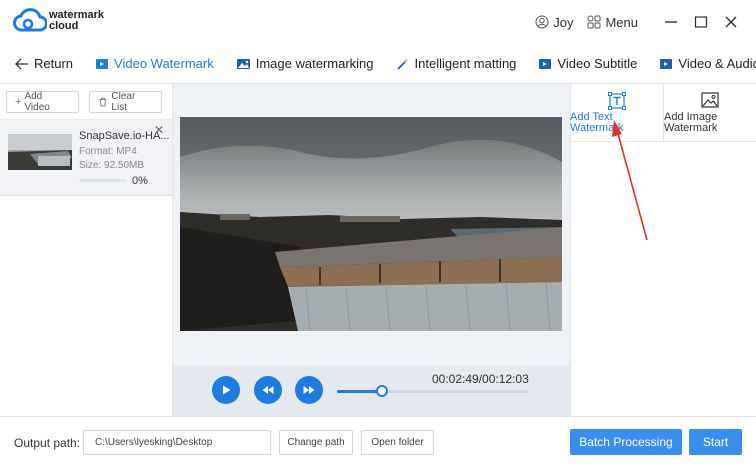 The height and width of the screenshot is (466, 756). I want to click on maximize-icon, so click(701, 22).